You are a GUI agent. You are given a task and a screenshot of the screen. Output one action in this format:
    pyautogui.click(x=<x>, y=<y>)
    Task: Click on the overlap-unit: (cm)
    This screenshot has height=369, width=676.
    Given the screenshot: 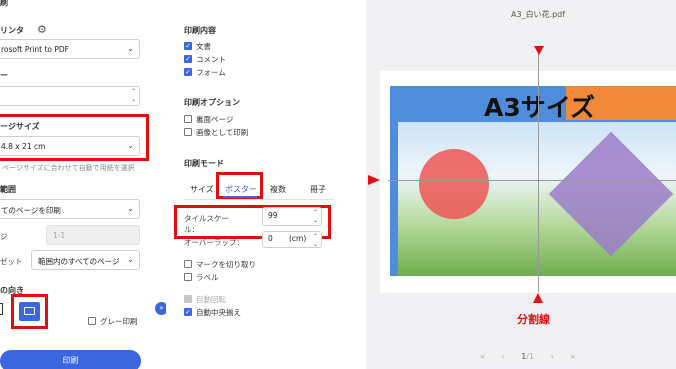 What is the action you would take?
    pyautogui.click(x=298, y=238)
    